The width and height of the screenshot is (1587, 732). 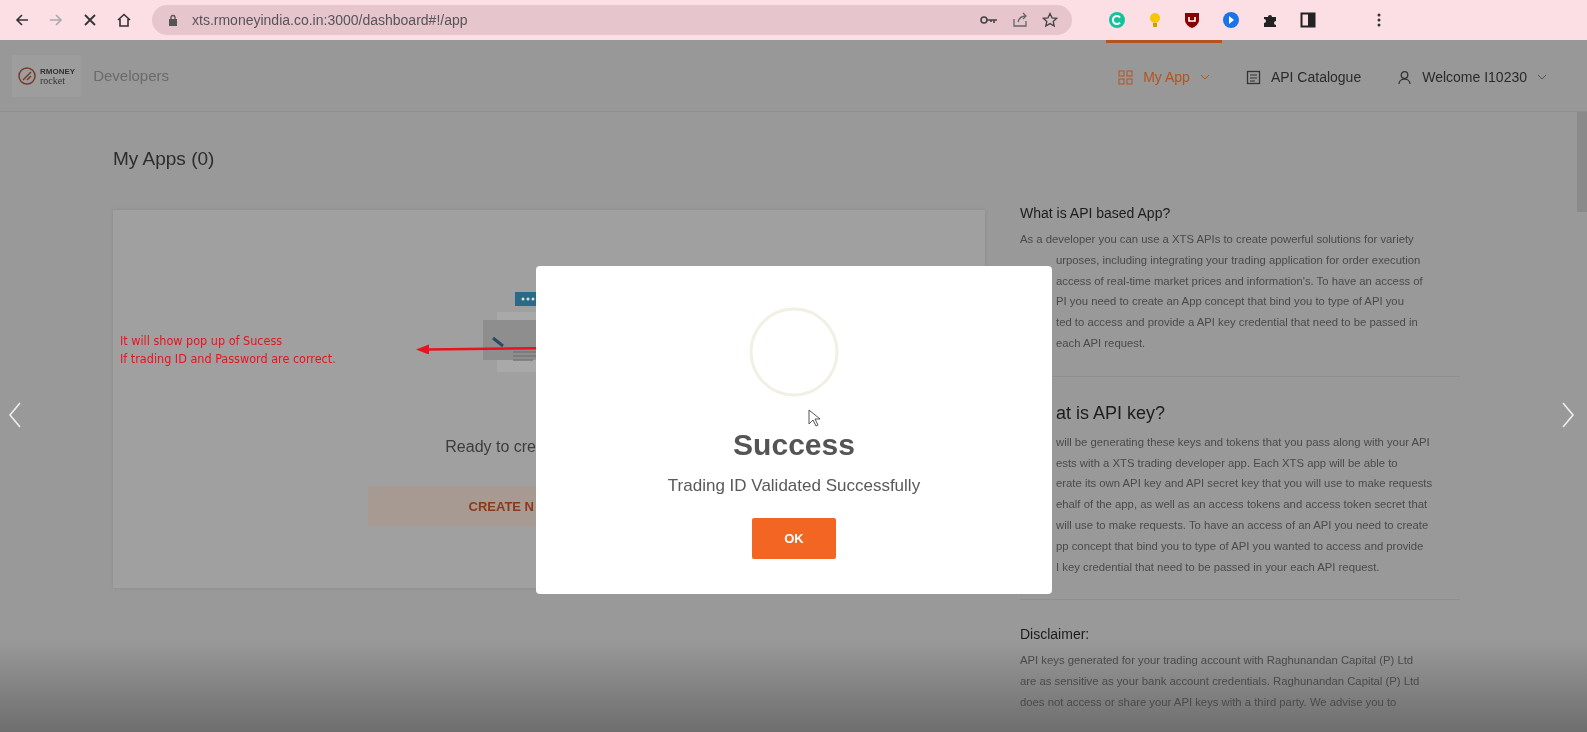 What do you see at coordinates (1220, 682) in the screenshot?
I see `description-line: are as sensitive as your bank account credentials. Raghunandan Capital (P) Ltd` at bounding box center [1220, 682].